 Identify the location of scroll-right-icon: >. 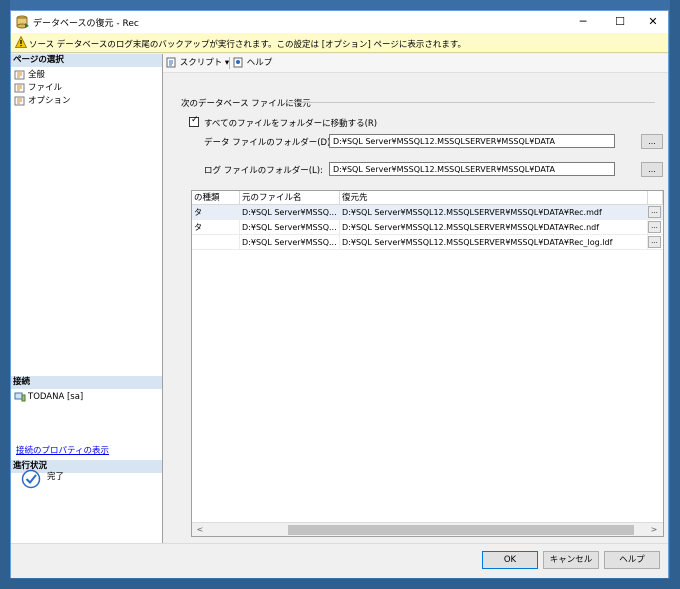
(654, 530).